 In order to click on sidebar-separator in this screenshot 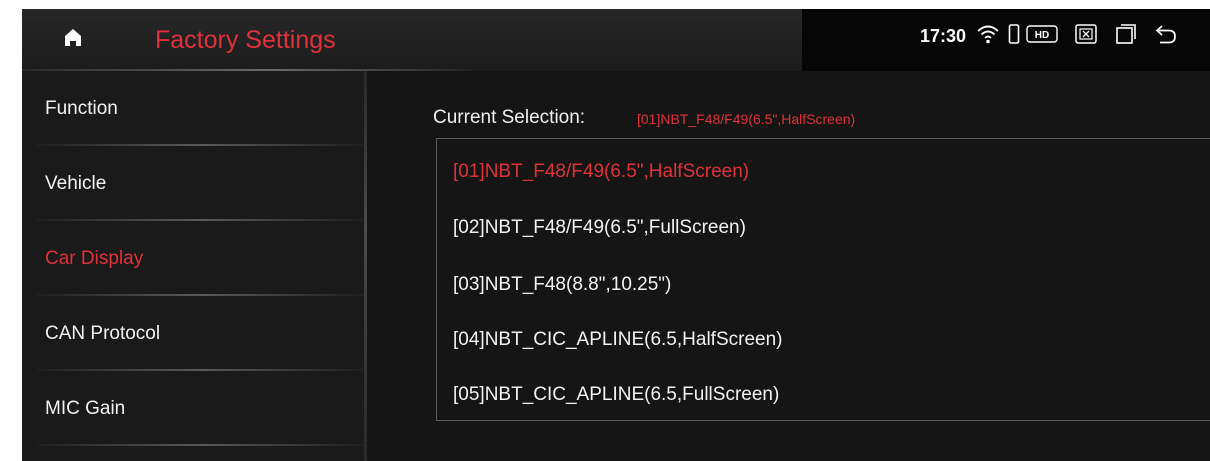, I will do `click(365, 266)`.